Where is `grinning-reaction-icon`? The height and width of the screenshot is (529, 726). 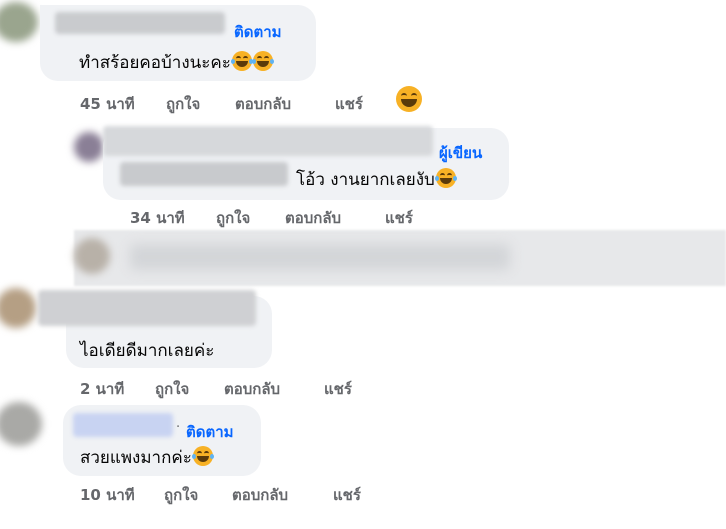
grinning-reaction-icon is located at coordinates (409, 99).